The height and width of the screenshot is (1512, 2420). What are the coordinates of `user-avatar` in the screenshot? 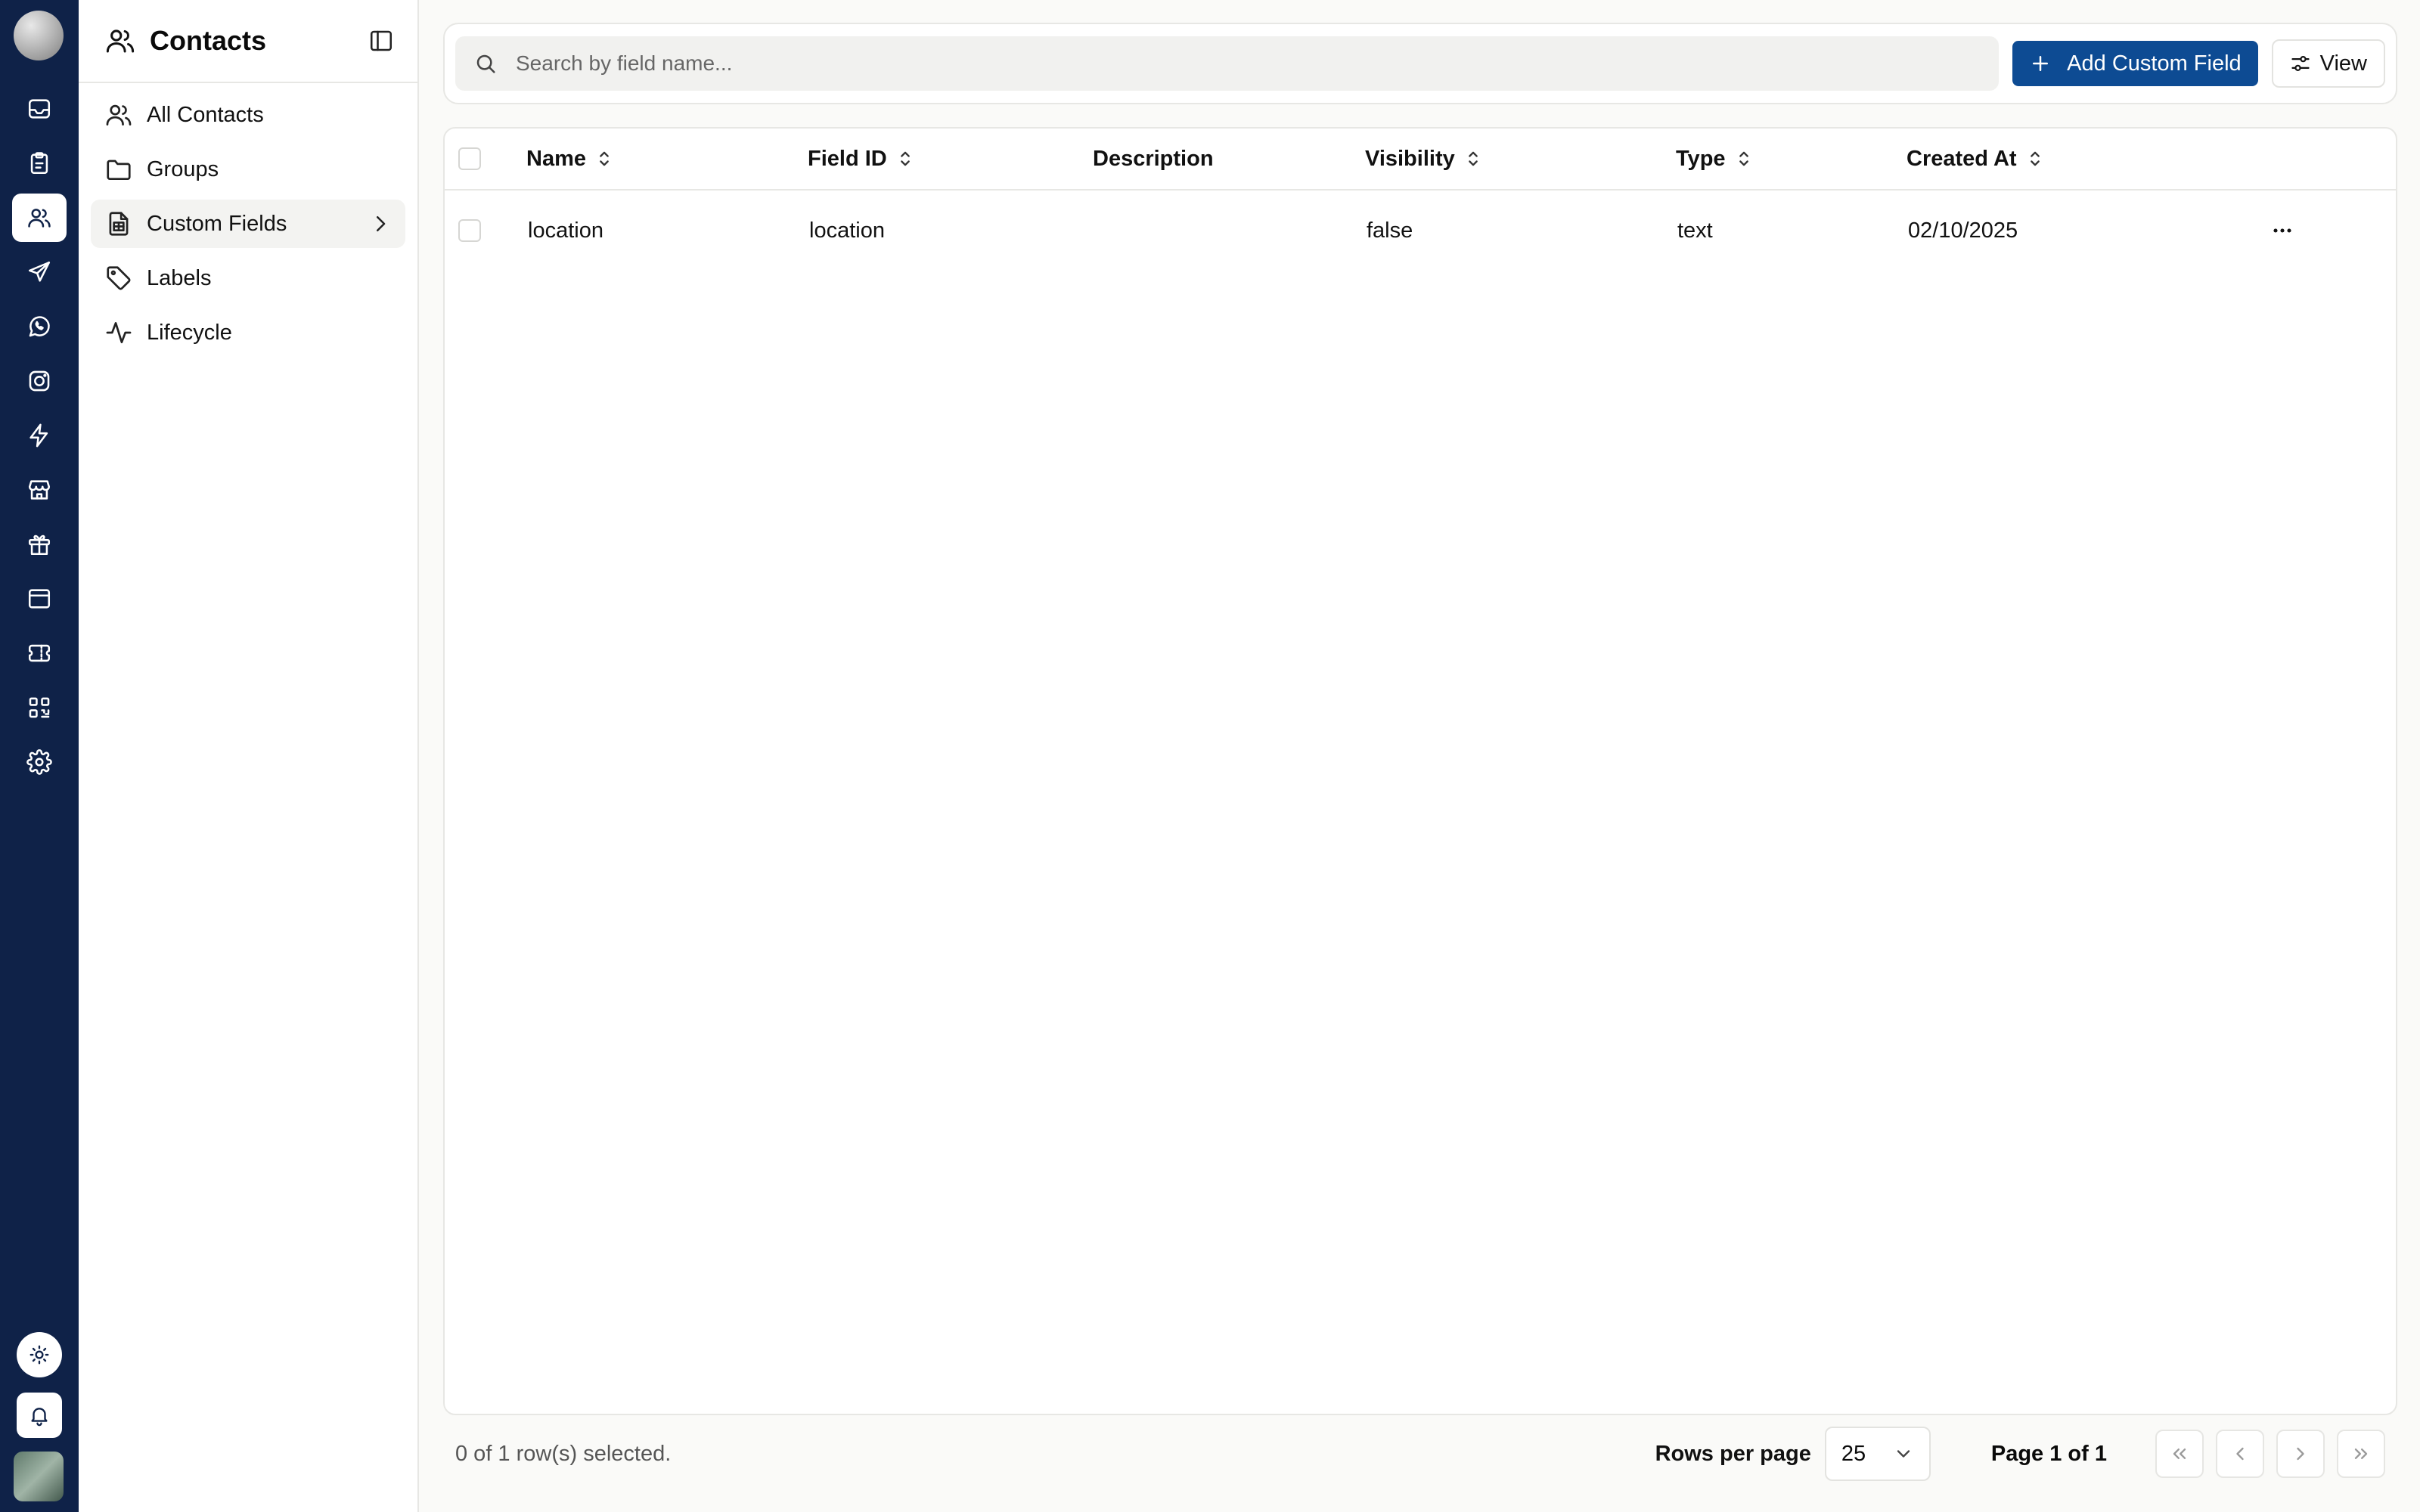 It's located at (39, 1476).